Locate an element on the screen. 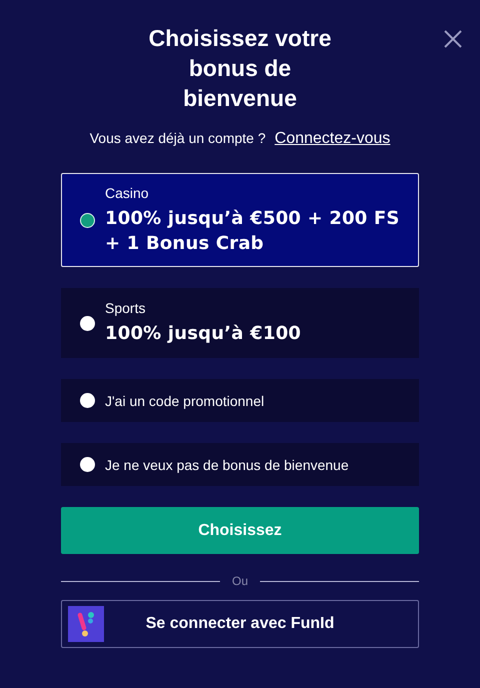 This screenshot has height=688, width=480. bonus-option: Casino 100% jusqu’à €500 + 200 FS + 1 Bonus Crab is located at coordinates (240, 220).